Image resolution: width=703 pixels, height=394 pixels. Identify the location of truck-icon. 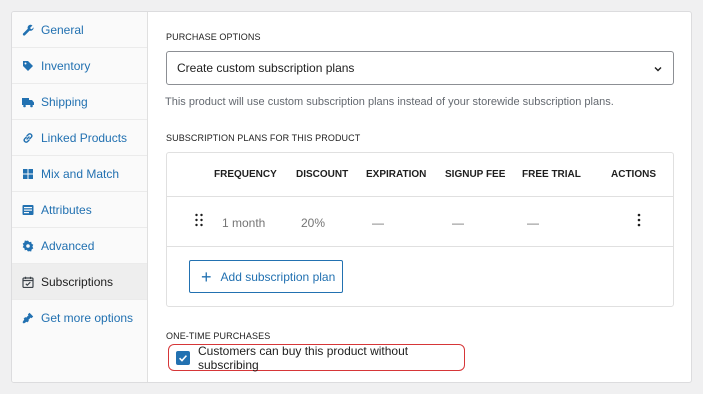
(28, 102).